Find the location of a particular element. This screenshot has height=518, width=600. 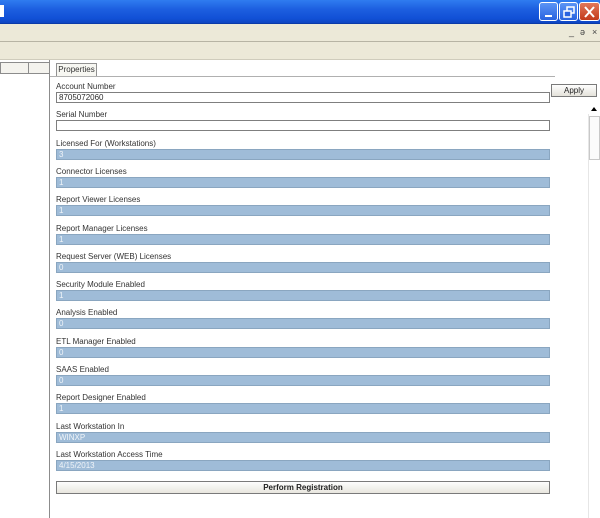

field-label: SAAS Enabled is located at coordinates (82, 369).